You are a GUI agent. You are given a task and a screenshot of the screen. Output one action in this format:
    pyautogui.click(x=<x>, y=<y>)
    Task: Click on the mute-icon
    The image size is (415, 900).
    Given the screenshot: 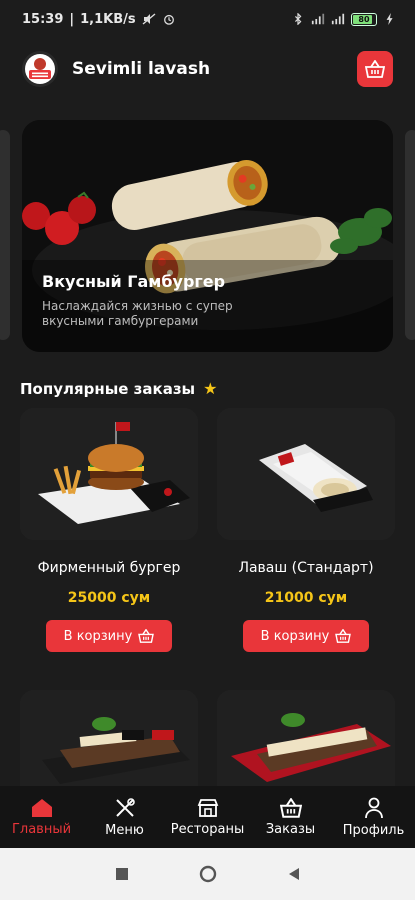 What is the action you would take?
    pyautogui.click(x=149, y=19)
    